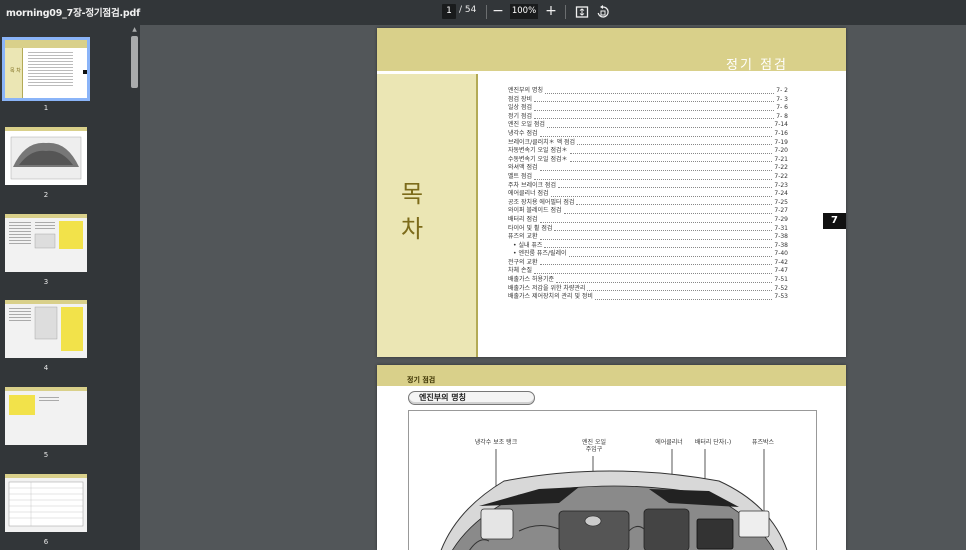 The height and width of the screenshot is (550, 966). What do you see at coordinates (526, 125) in the screenshot?
I see `toc-entry-title: 엔진 오일 점검` at bounding box center [526, 125].